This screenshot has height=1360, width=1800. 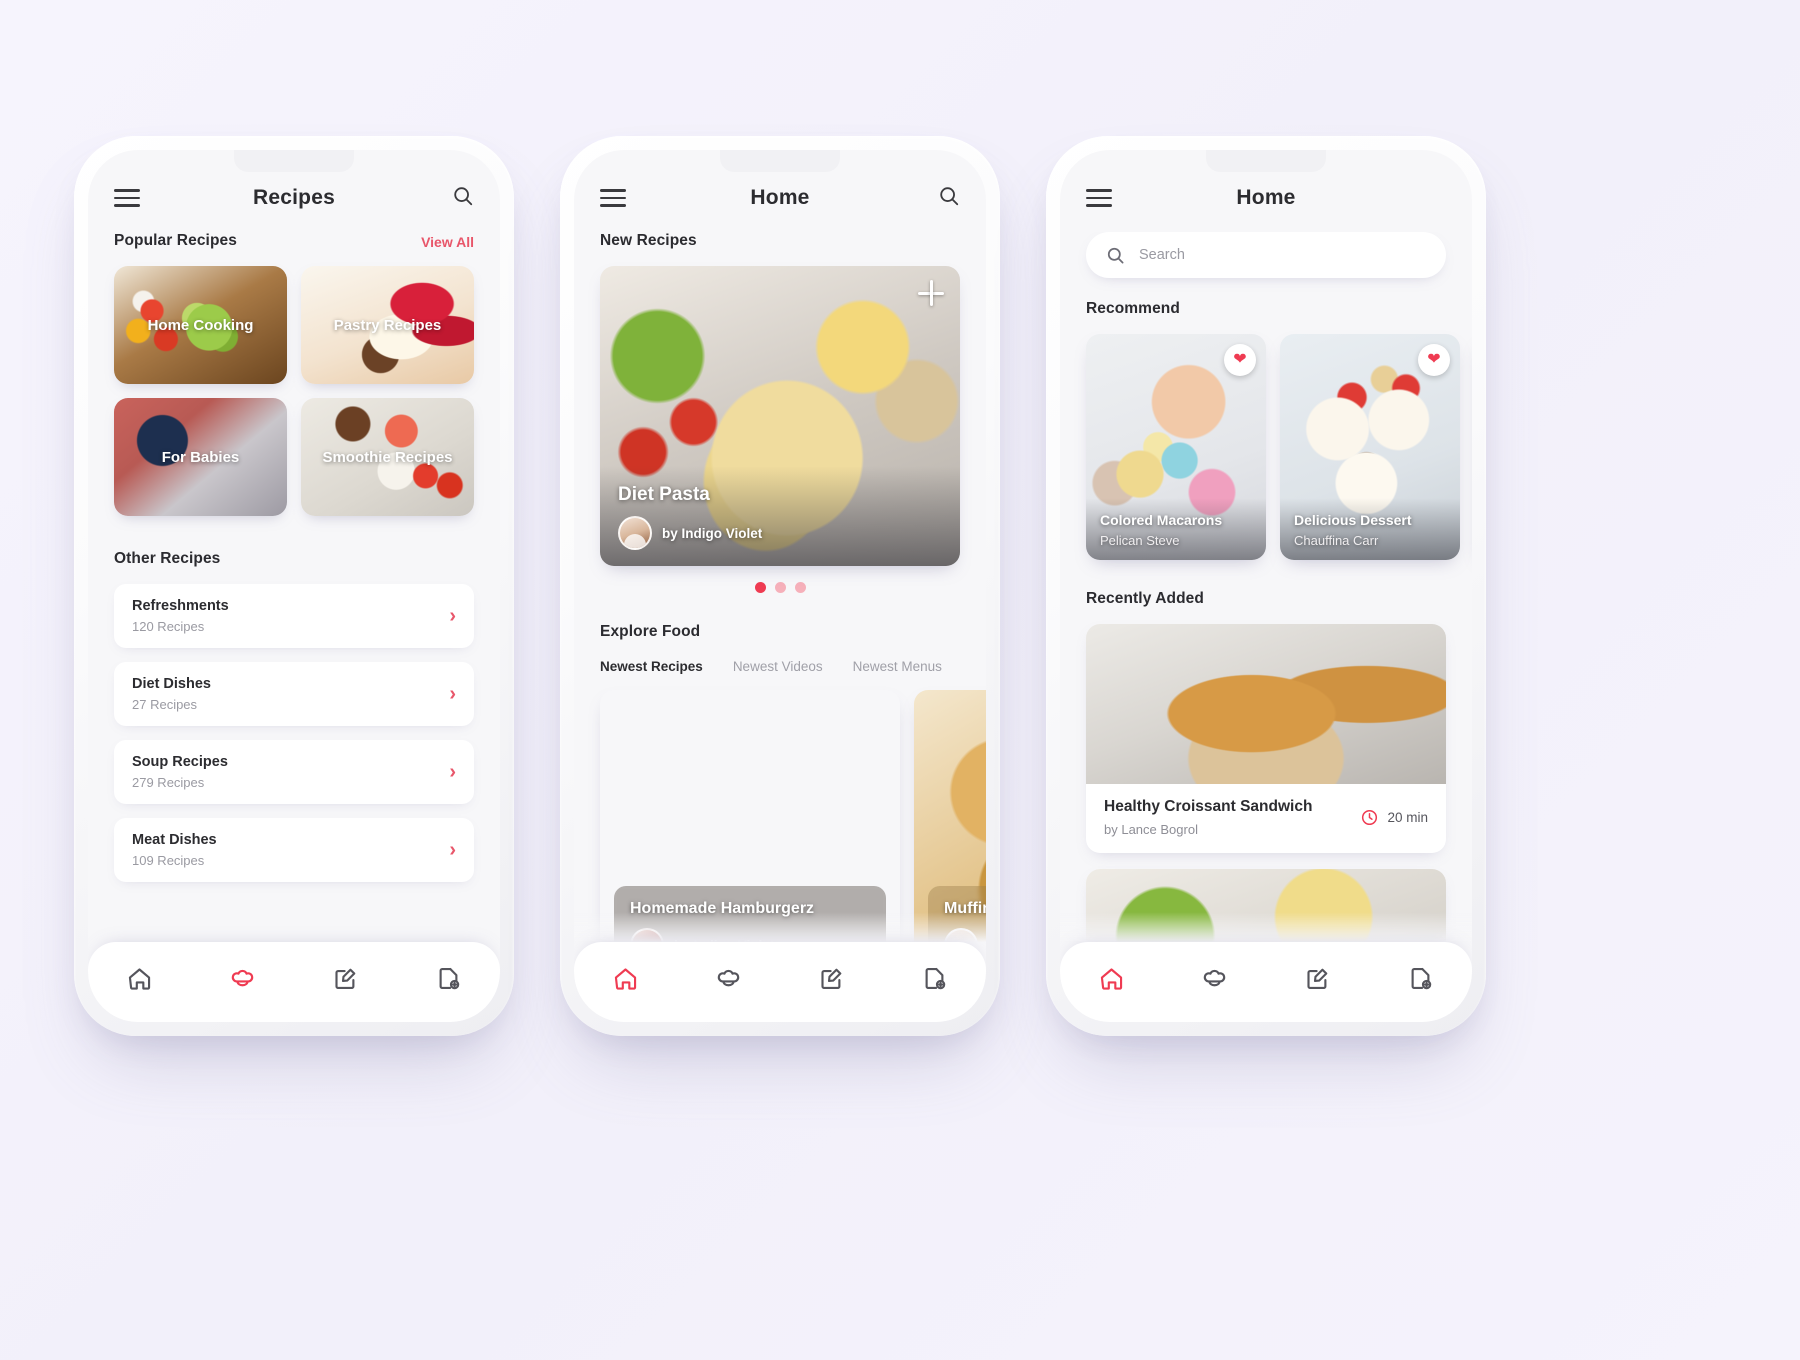 What do you see at coordinates (1140, 540) in the screenshot?
I see `recommend-author: Pelican Steve` at bounding box center [1140, 540].